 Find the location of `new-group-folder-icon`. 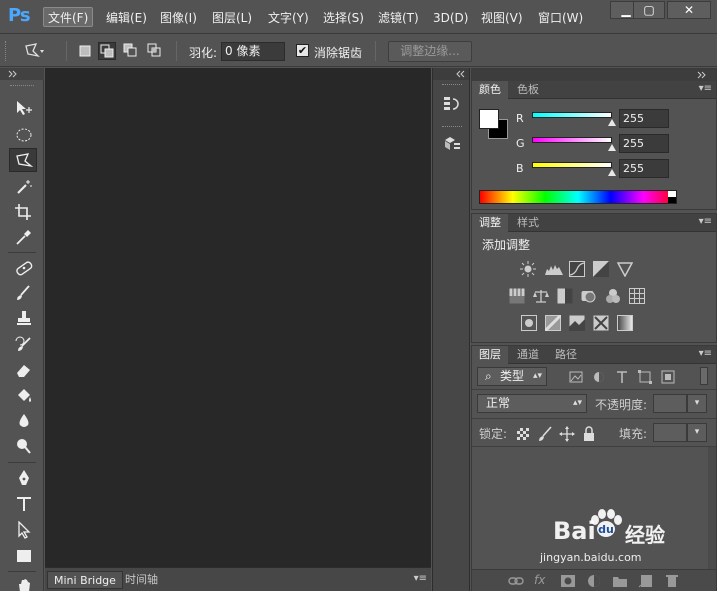

new-group-folder-icon is located at coordinates (620, 581).